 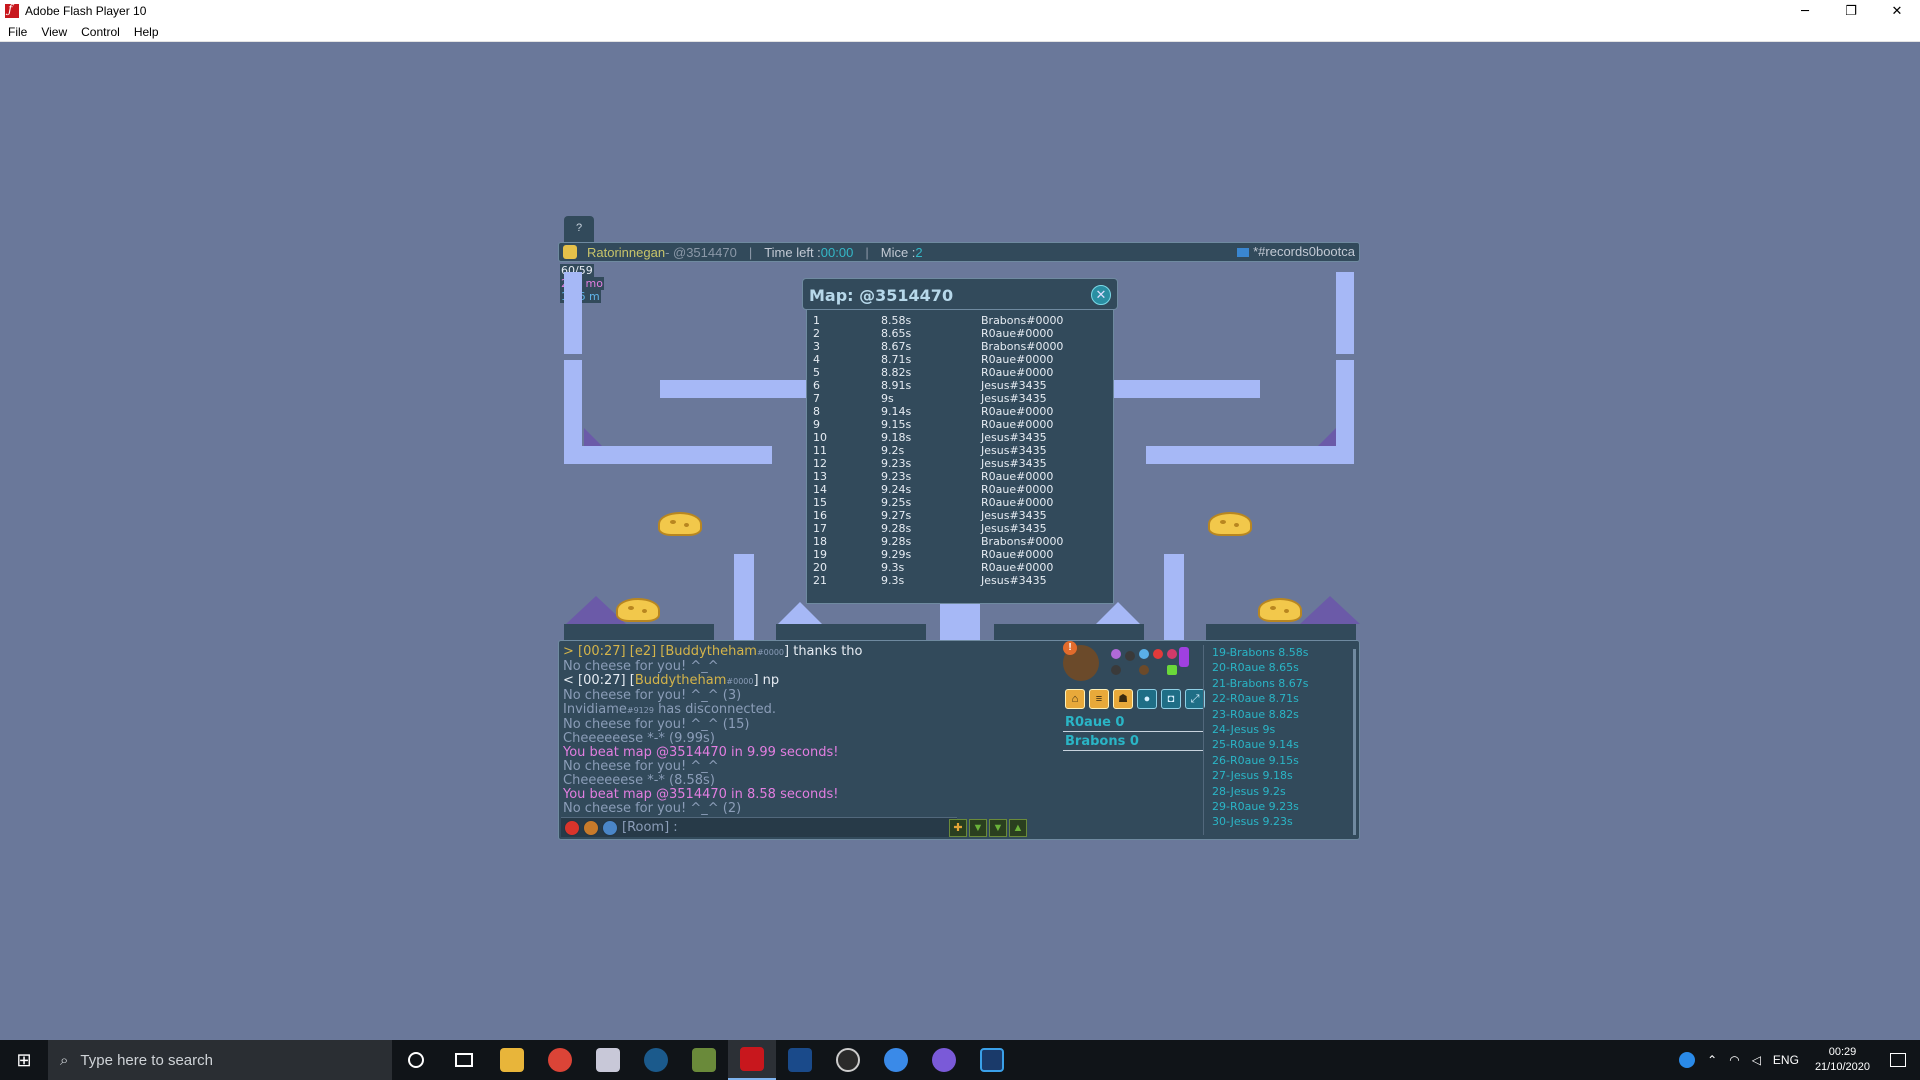 What do you see at coordinates (579, 229) in the screenshot?
I see `help-tab: ?` at bounding box center [579, 229].